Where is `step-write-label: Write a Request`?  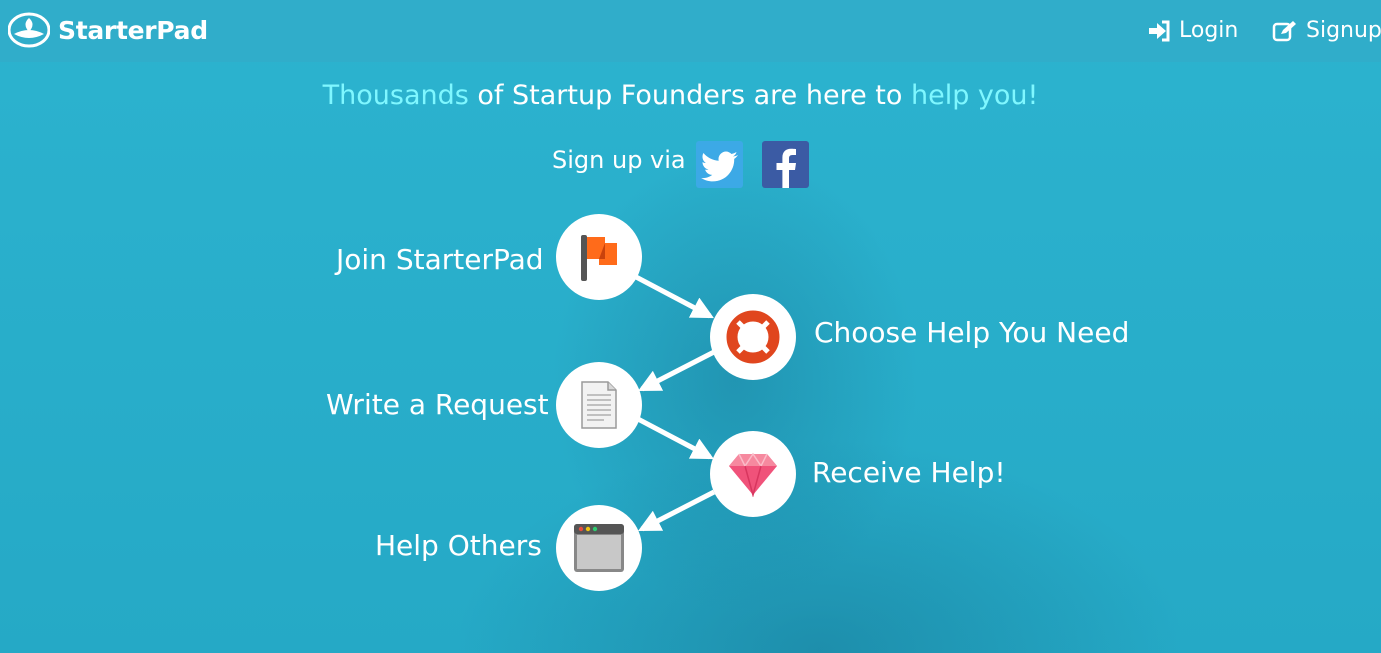 step-write-label: Write a Request is located at coordinates (437, 404).